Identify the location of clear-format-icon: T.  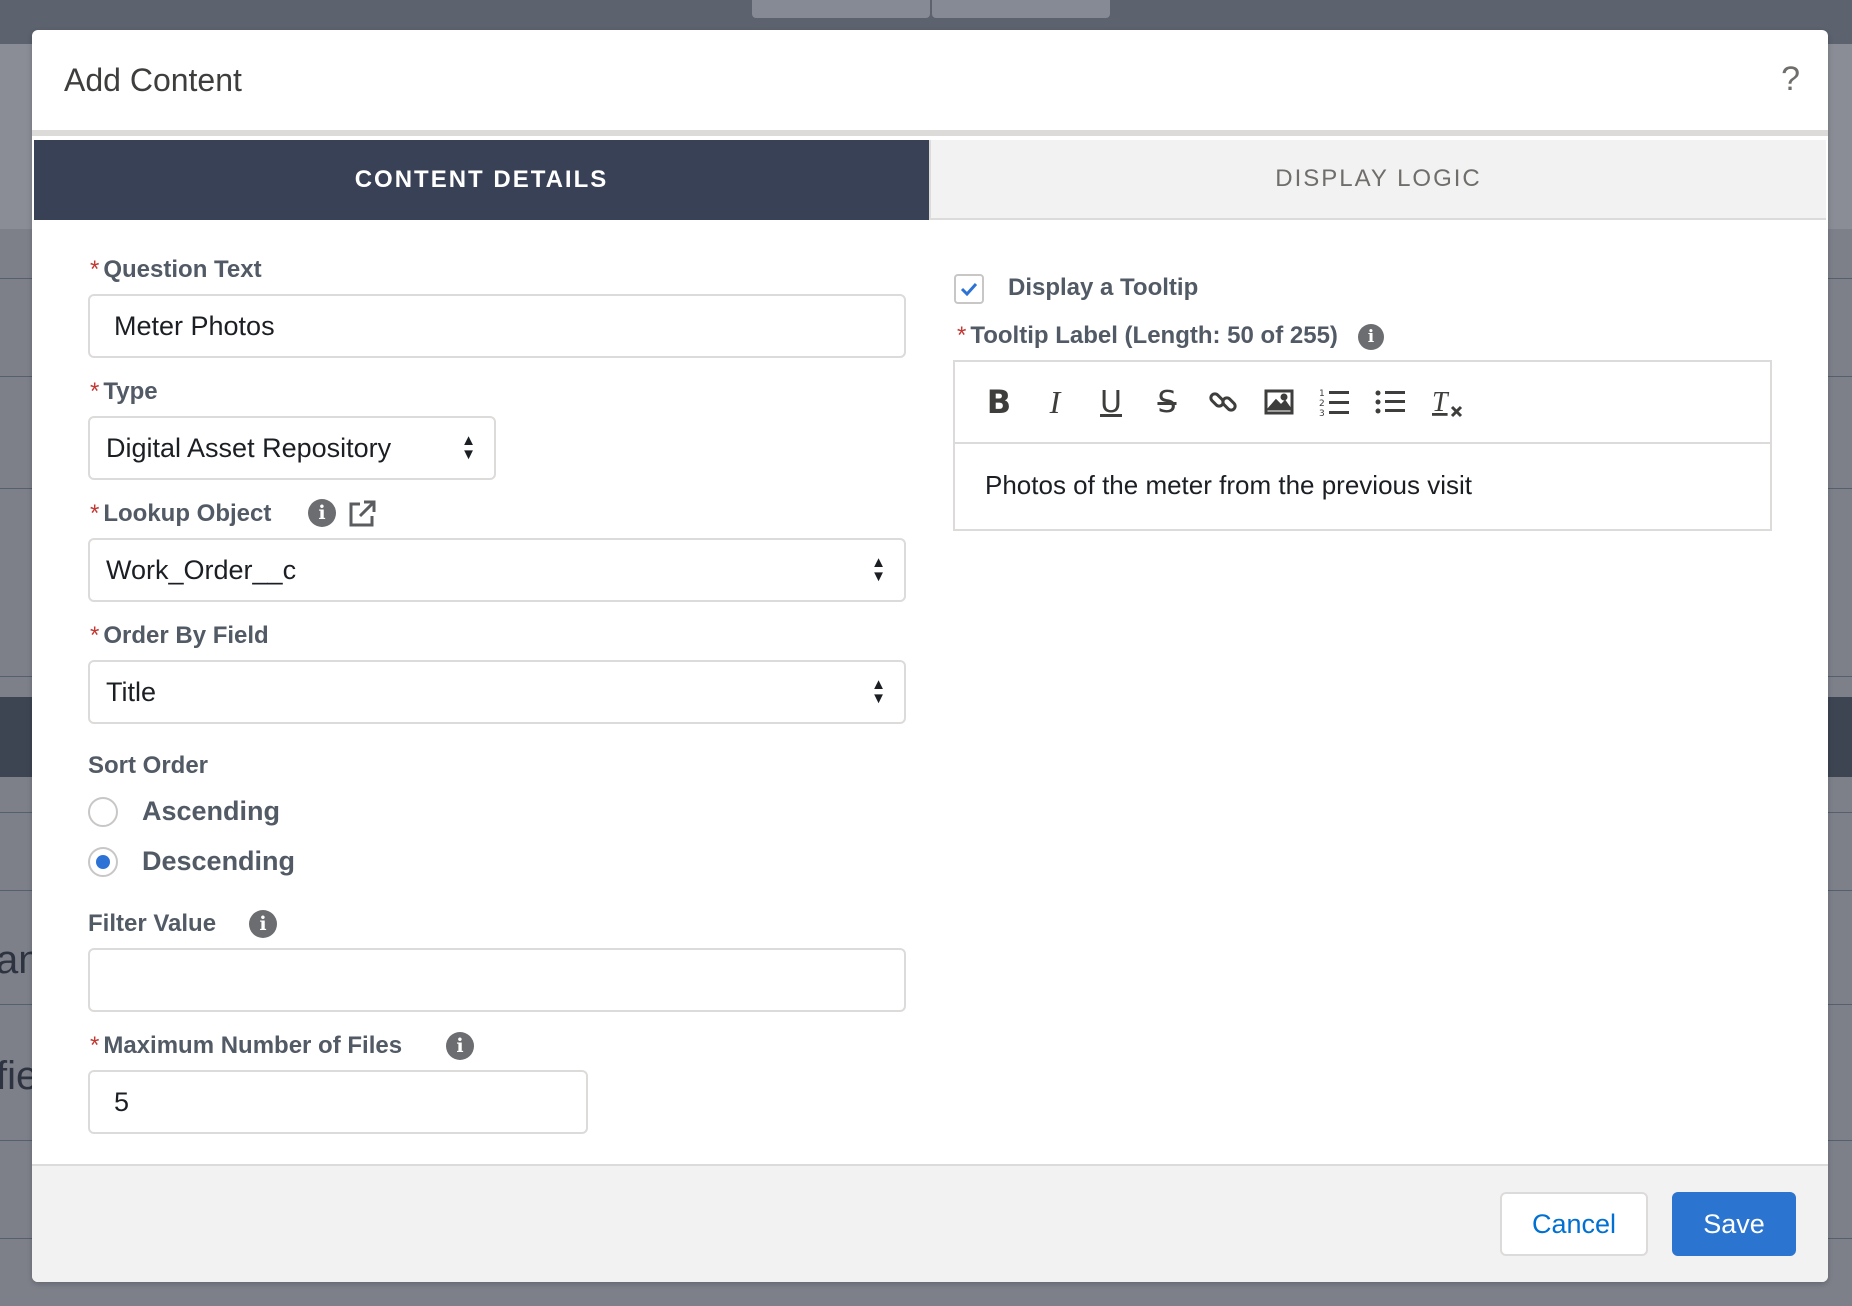
(1447, 402).